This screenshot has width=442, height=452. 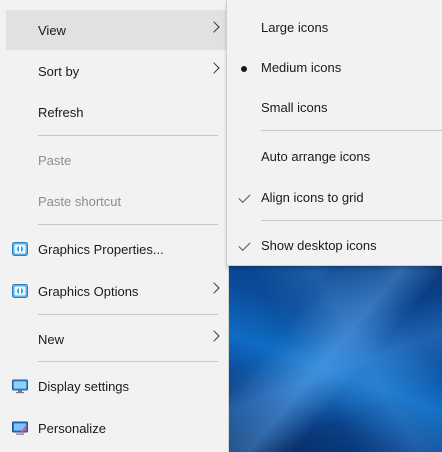 I want to click on submenu-item-show-desktop-icons: Show desktop icons, so click(x=334, y=245).